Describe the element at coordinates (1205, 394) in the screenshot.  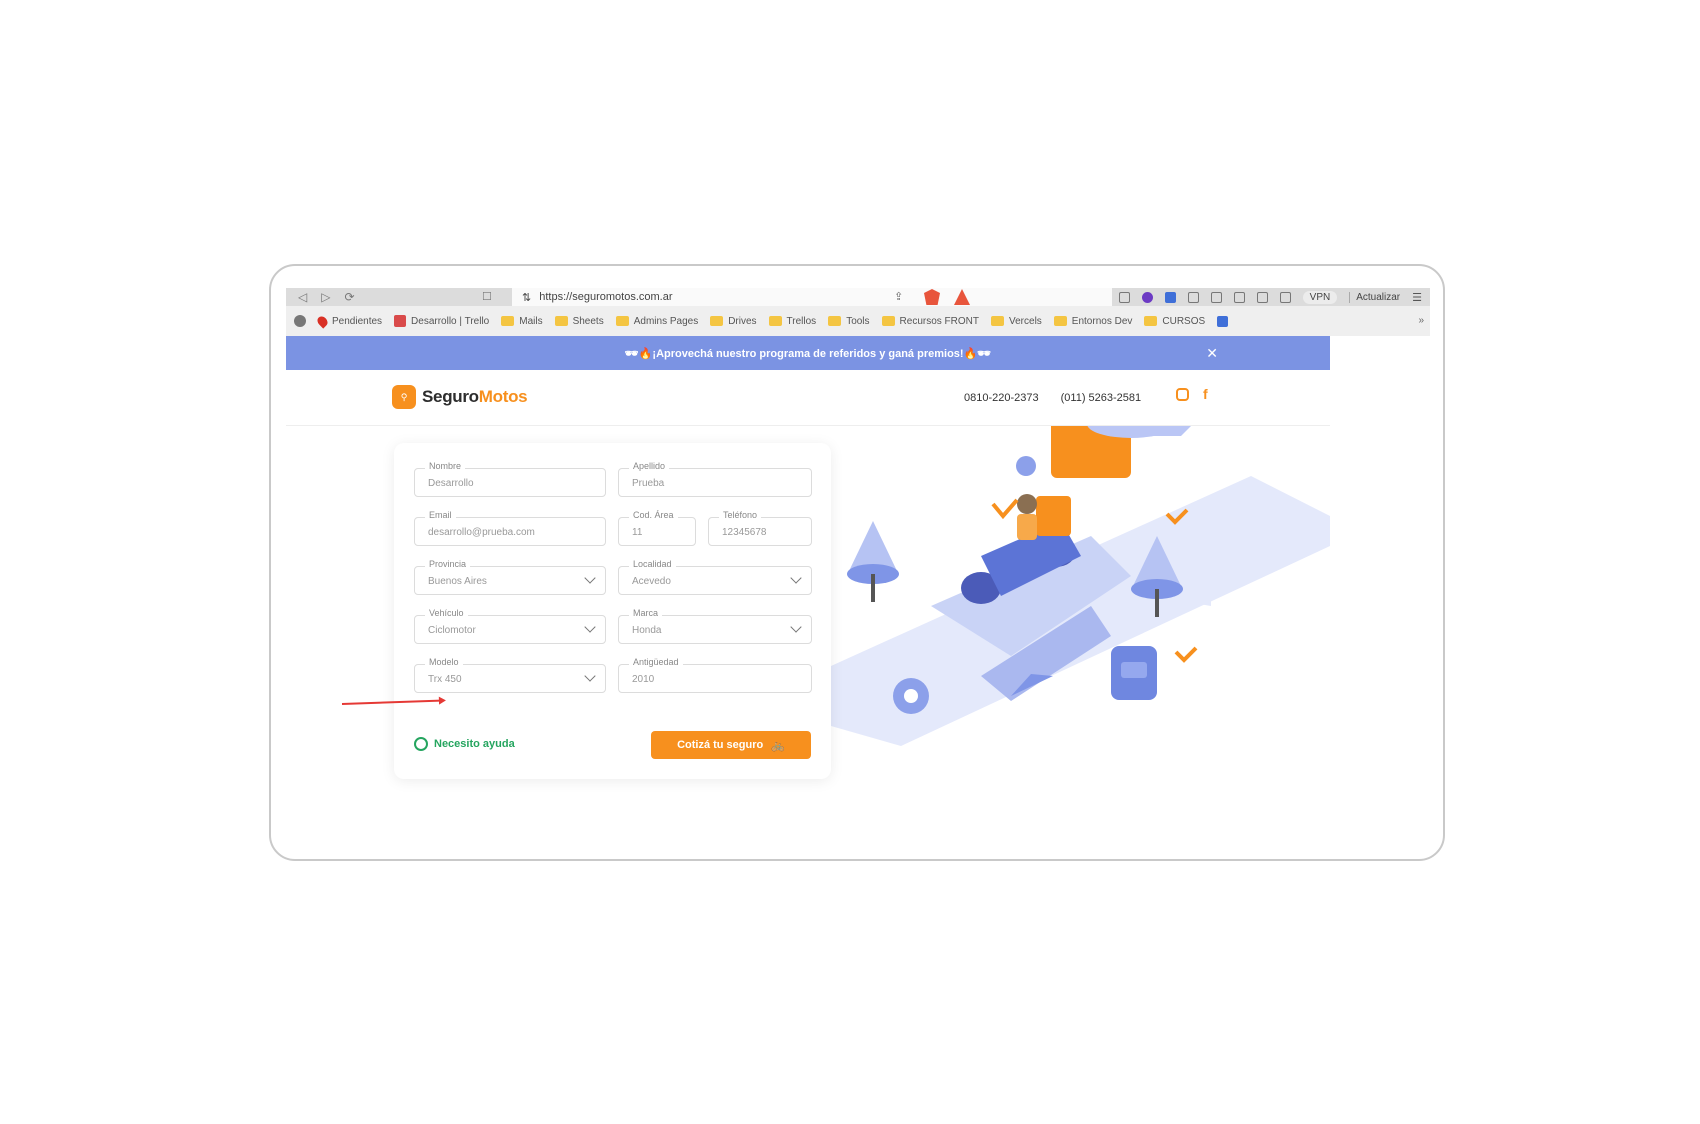
I see `facebook-icon: f` at that location.